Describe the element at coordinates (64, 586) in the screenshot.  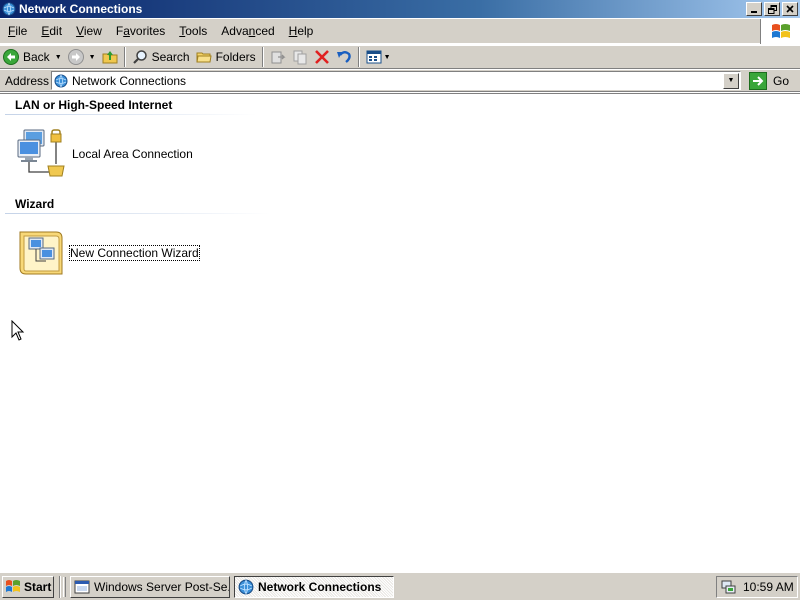
I see `taskbar-grip` at that location.